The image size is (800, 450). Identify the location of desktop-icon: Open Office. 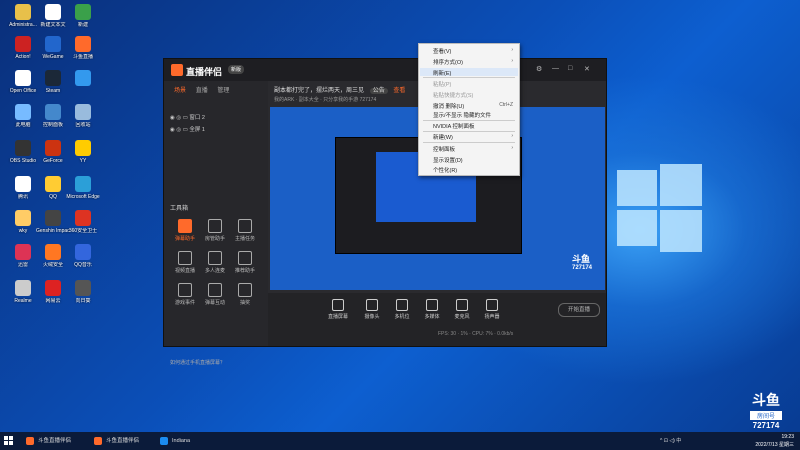
(23, 82).